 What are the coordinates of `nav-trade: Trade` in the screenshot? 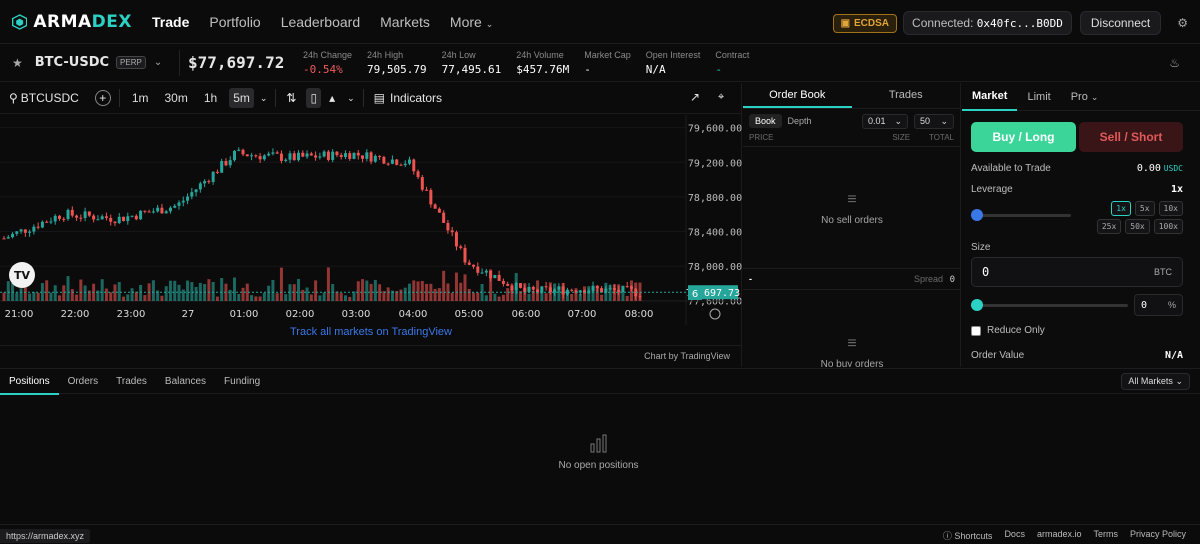 It's located at (170, 22).